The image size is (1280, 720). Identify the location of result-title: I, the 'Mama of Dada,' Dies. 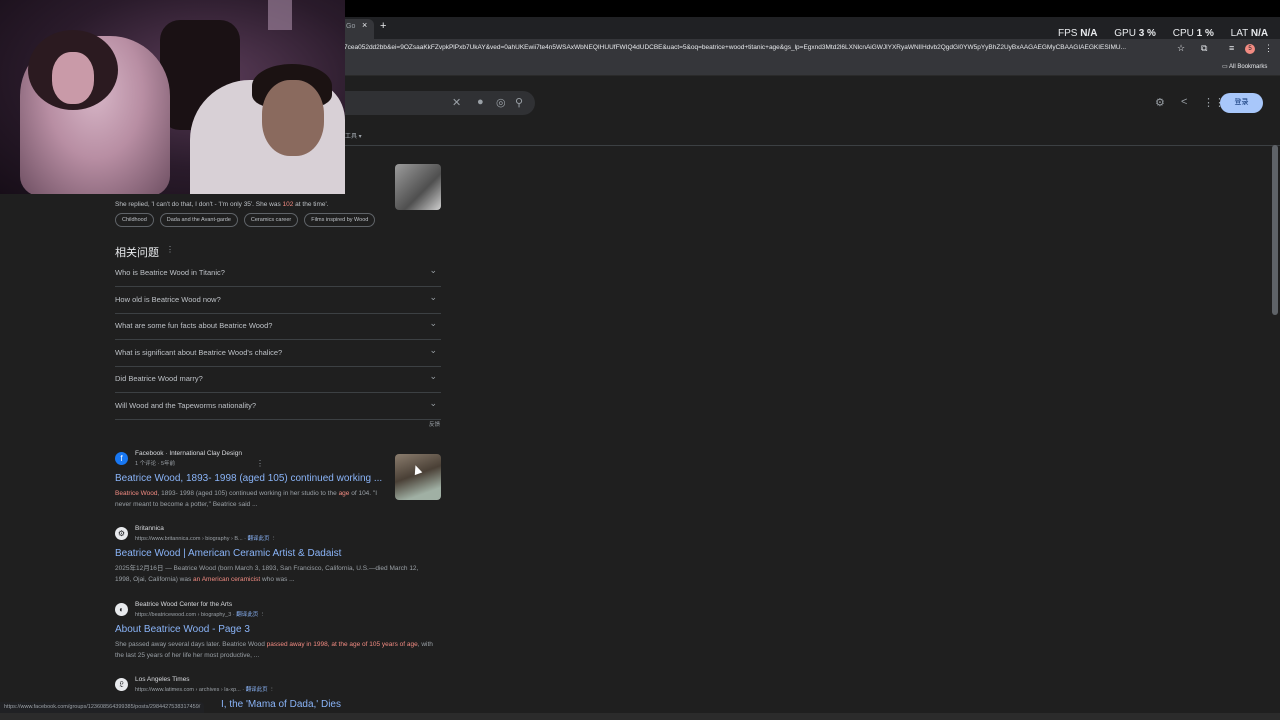
(281, 704).